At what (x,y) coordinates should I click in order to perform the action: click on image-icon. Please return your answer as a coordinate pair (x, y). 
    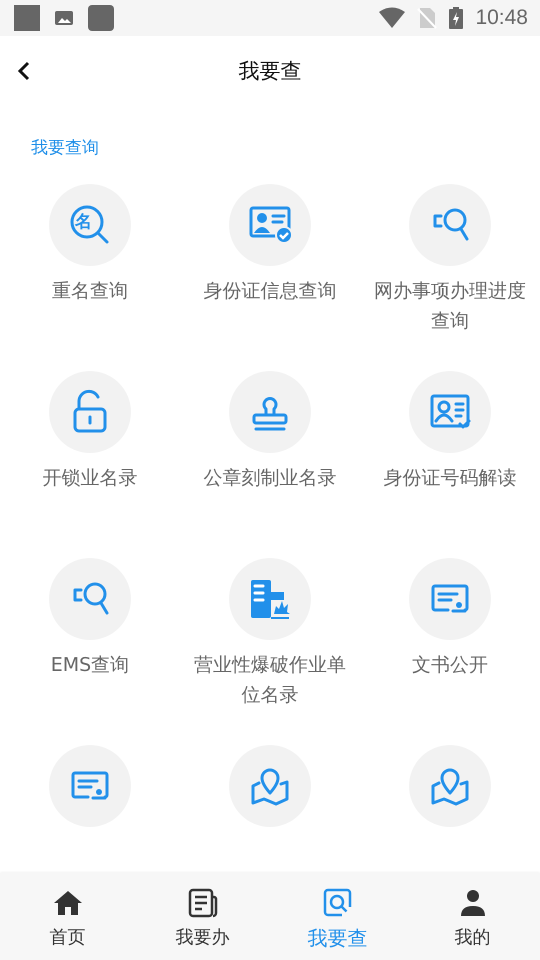
    Looking at the image, I should click on (64, 18).